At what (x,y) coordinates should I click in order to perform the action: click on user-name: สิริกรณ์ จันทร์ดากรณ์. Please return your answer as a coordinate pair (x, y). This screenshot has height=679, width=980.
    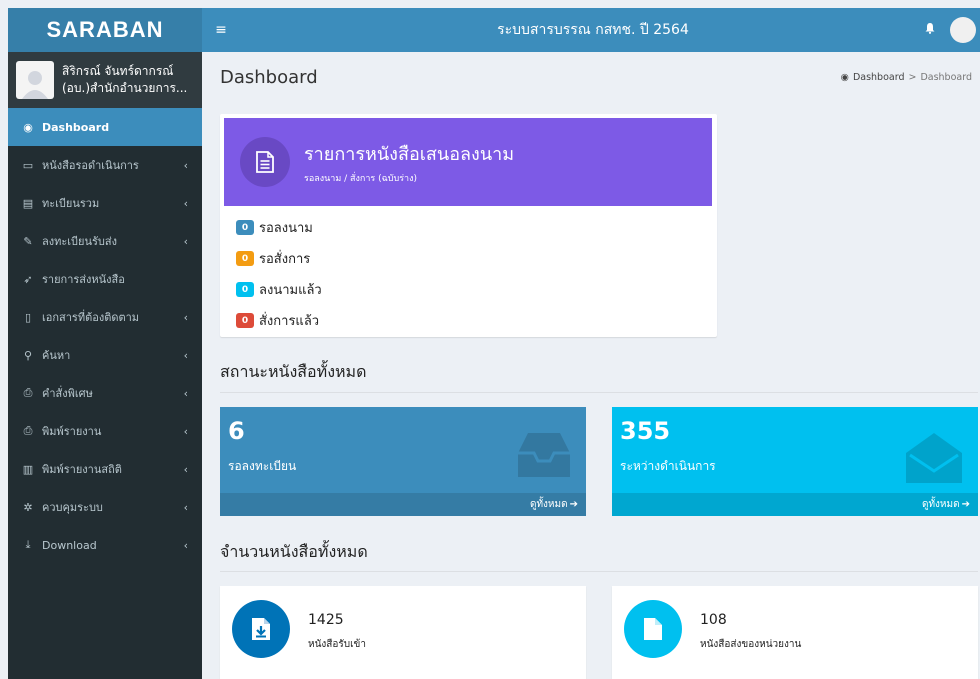
    Looking at the image, I should click on (118, 71).